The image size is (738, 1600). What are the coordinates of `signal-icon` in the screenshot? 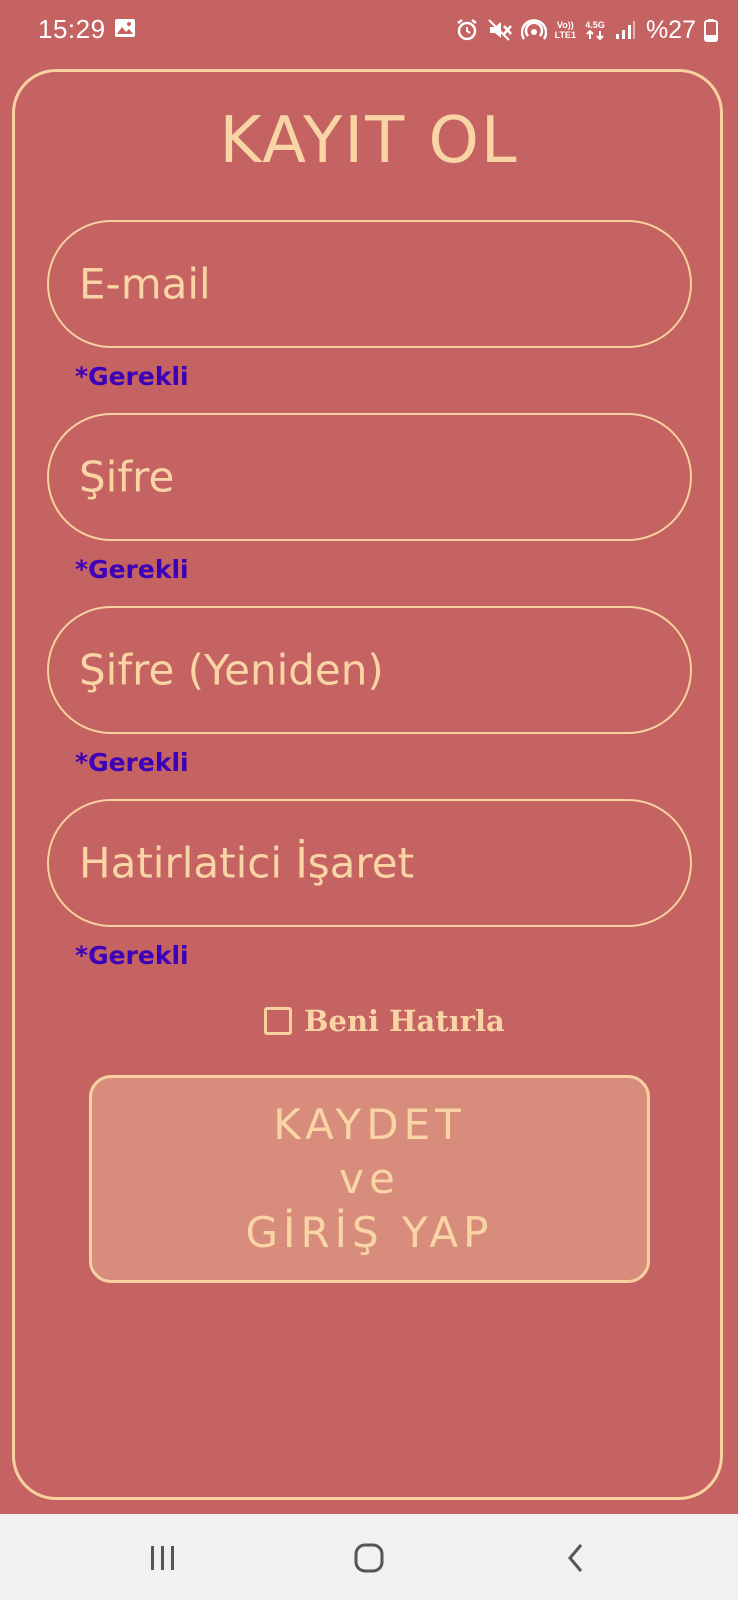 It's located at (625, 30).